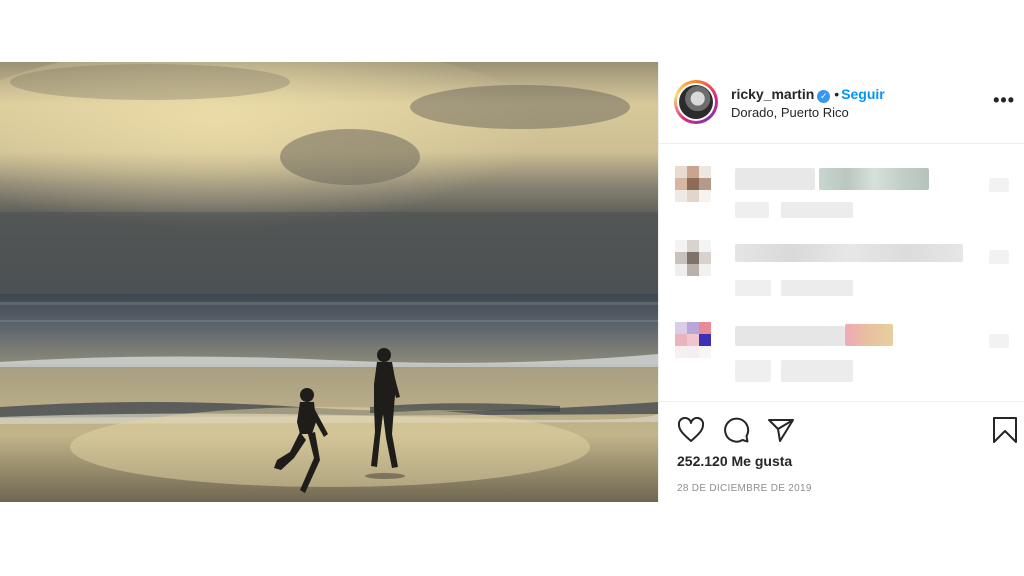 This screenshot has width=1024, height=576. What do you see at coordinates (691, 430) in the screenshot?
I see `heart-icon` at bounding box center [691, 430].